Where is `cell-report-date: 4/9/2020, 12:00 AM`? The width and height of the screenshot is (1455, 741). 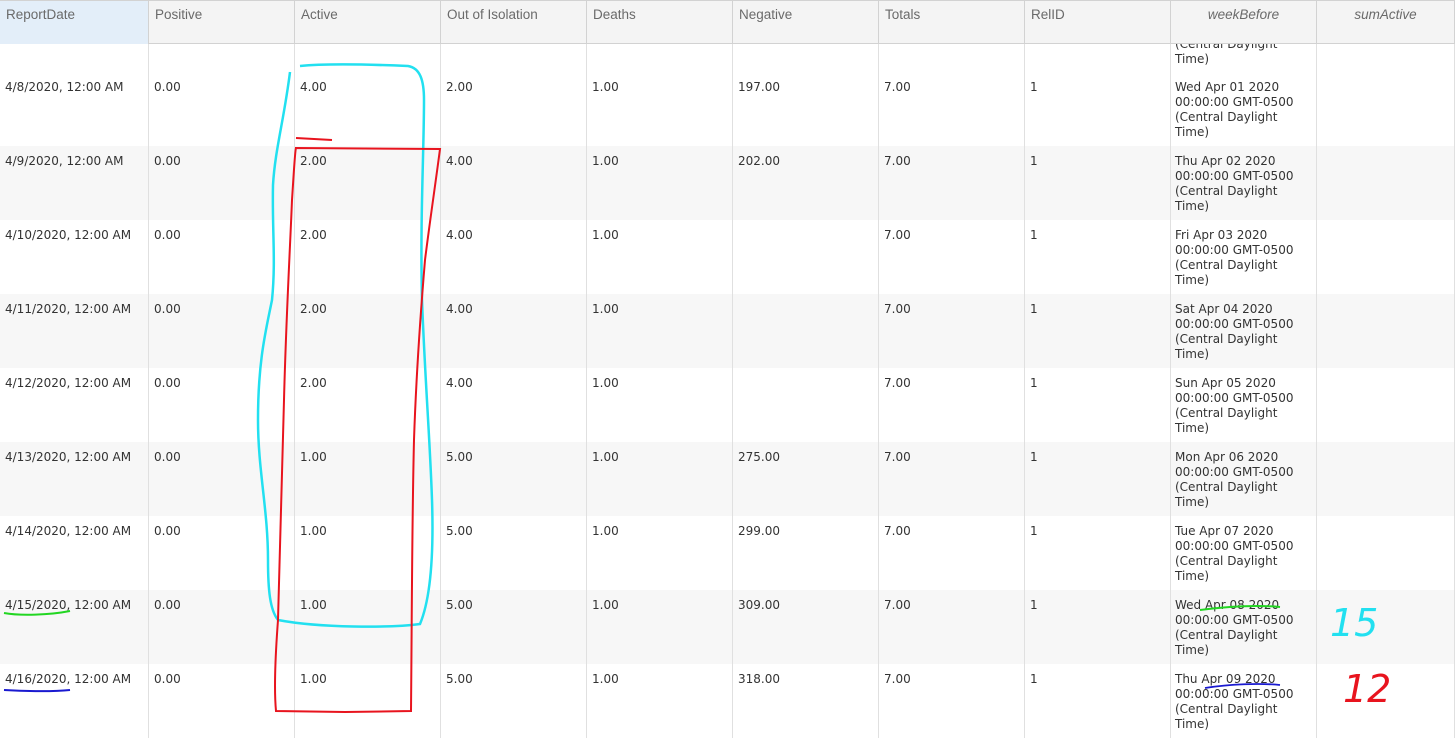 cell-report-date: 4/9/2020, 12:00 AM is located at coordinates (74, 183).